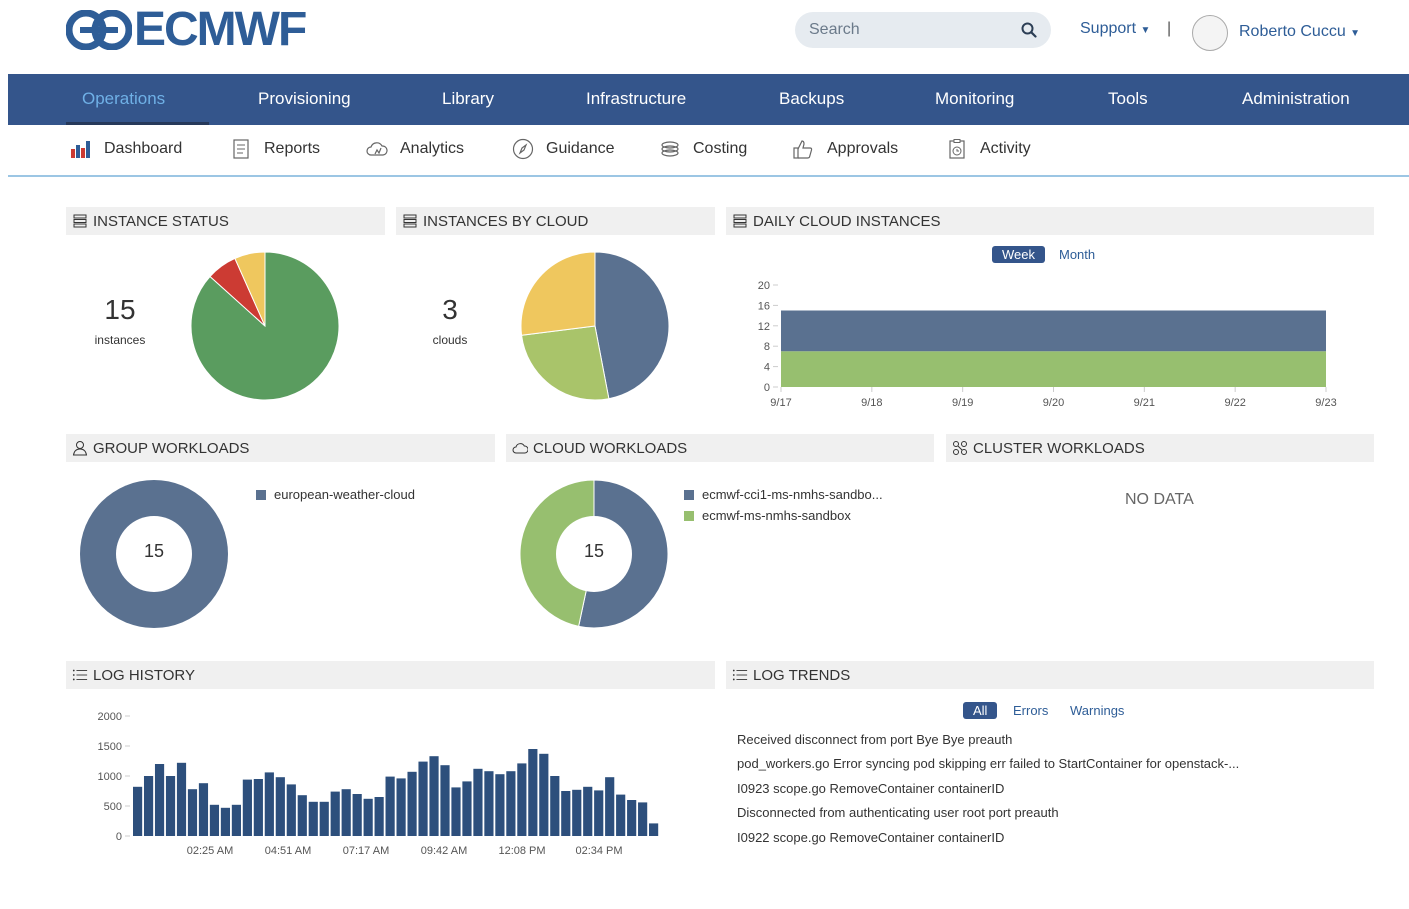  I want to click on all-toggle: All, so click(980, 710).